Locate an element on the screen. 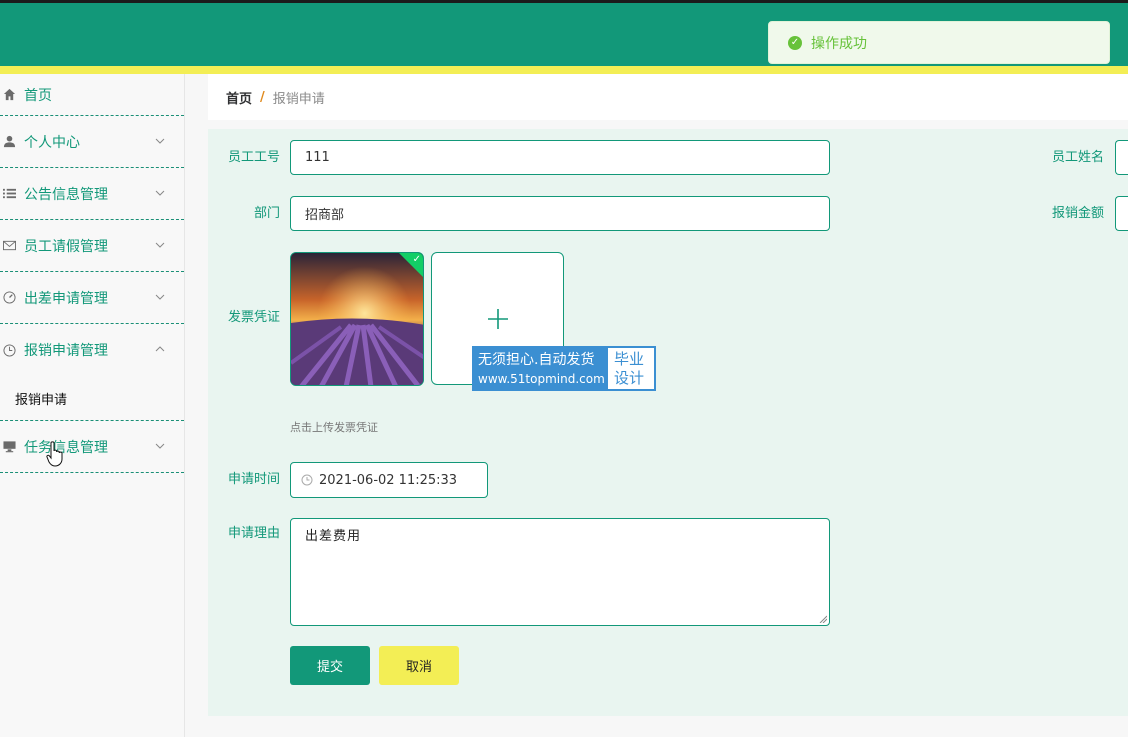 The width and height of the screenshot is (1128, 737). watermark-right: 毕业 设计 is located at coordinates (631, 368).